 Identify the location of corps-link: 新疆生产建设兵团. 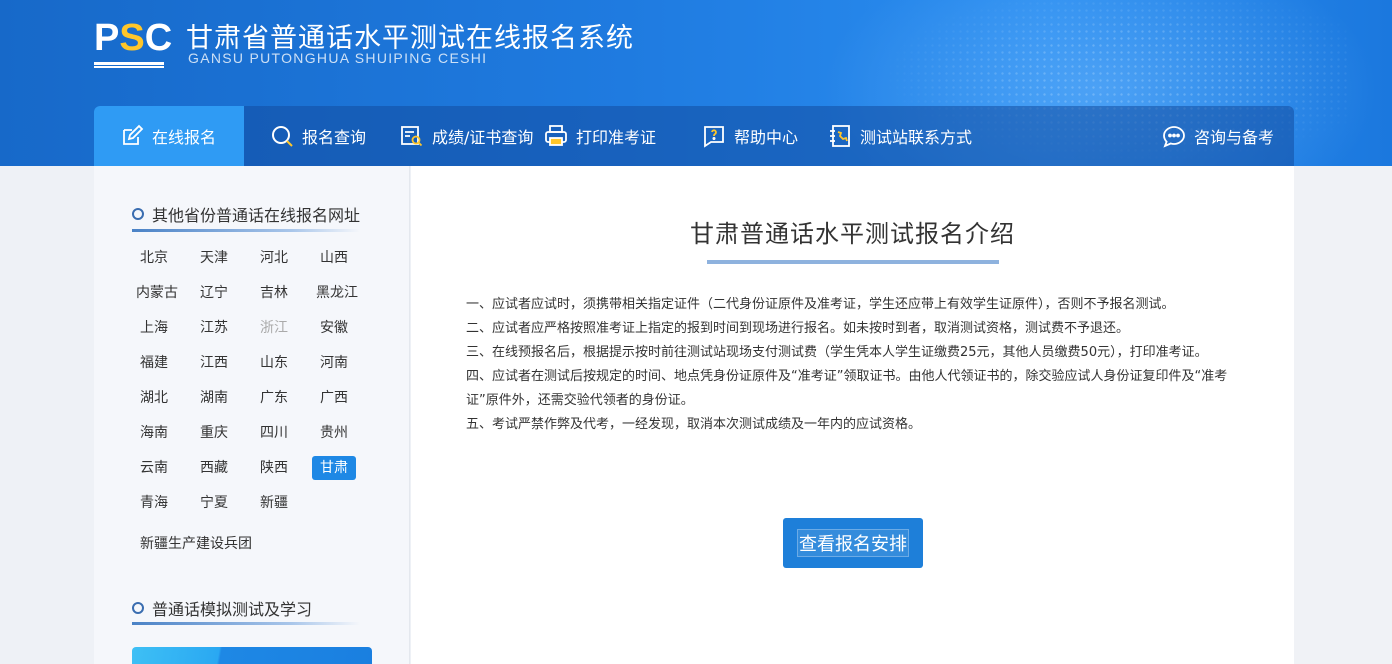
(196, 543).